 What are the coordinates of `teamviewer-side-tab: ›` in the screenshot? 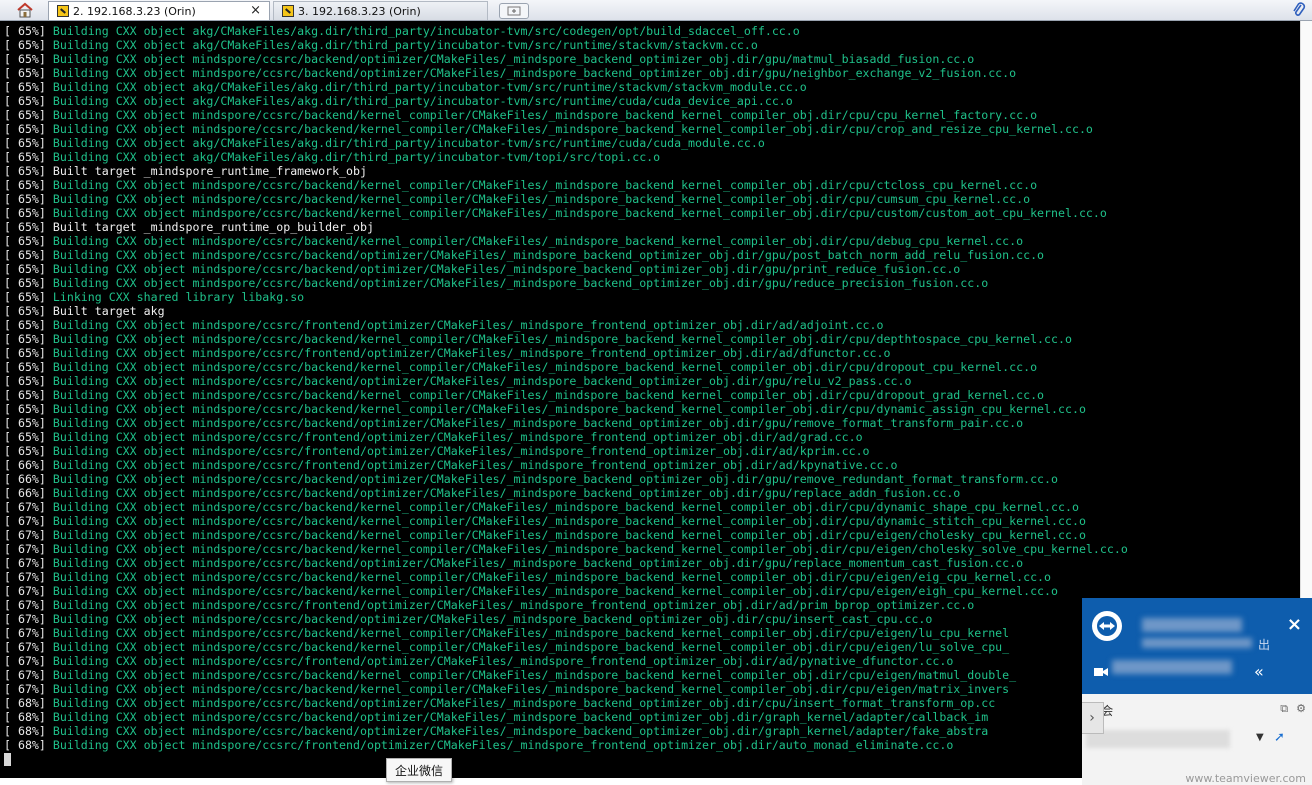 It's located at (1093, 718).